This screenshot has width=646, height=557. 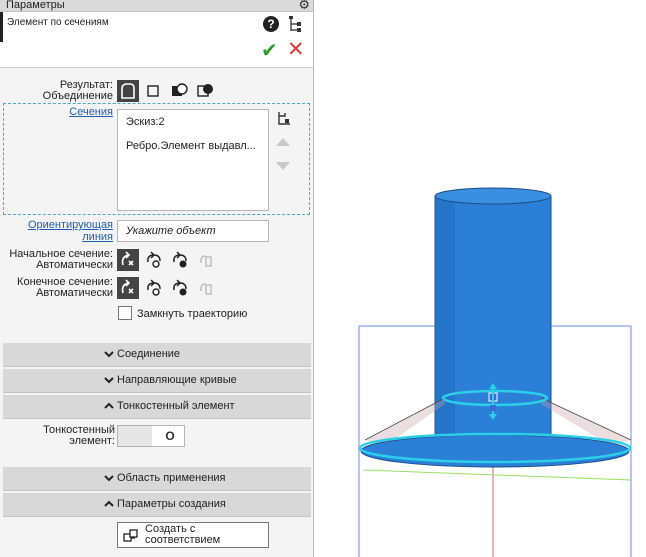 What do you see at coordinates (171, 478) in the screenshot?
I see `group-scope-label: Область применения` at bounding box center [171, 478].